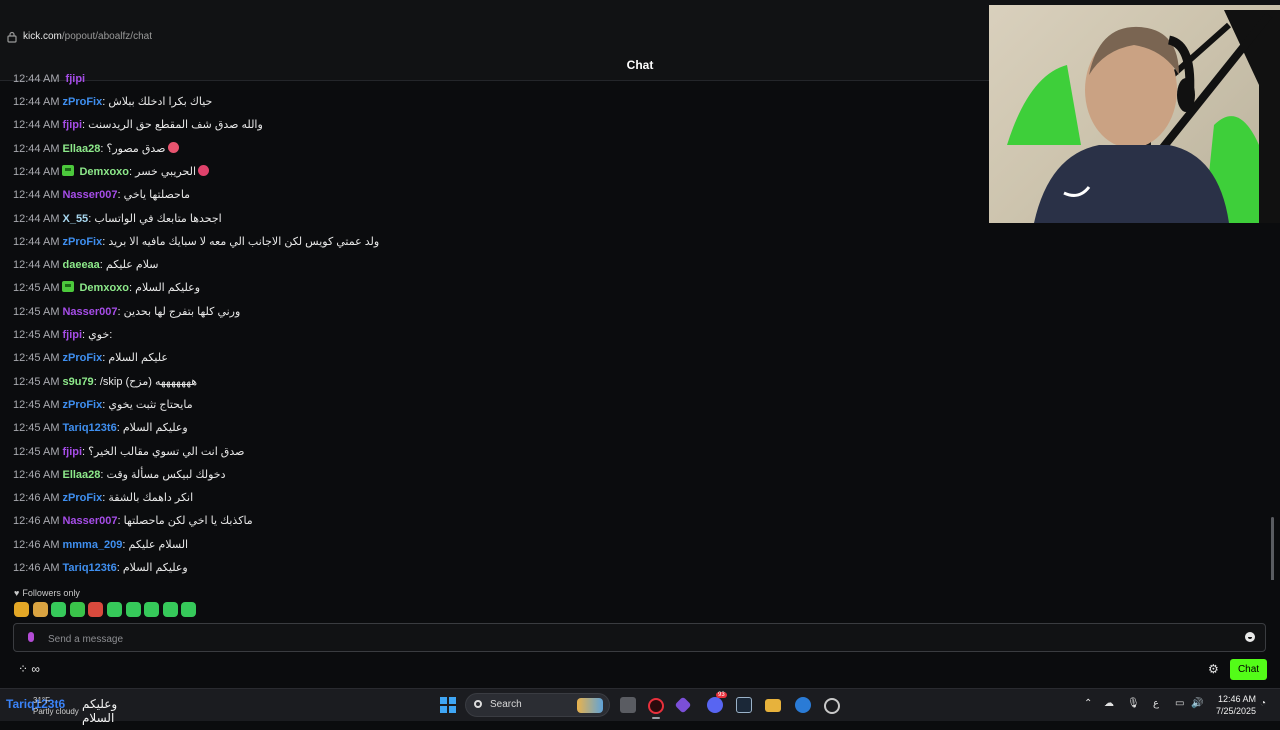 Image resolution: width=1280 pixels, height=730 pixels. Describe the element at coordinates (23, 669) in the screenshot. I see `users-icon: ⁘` at that location.